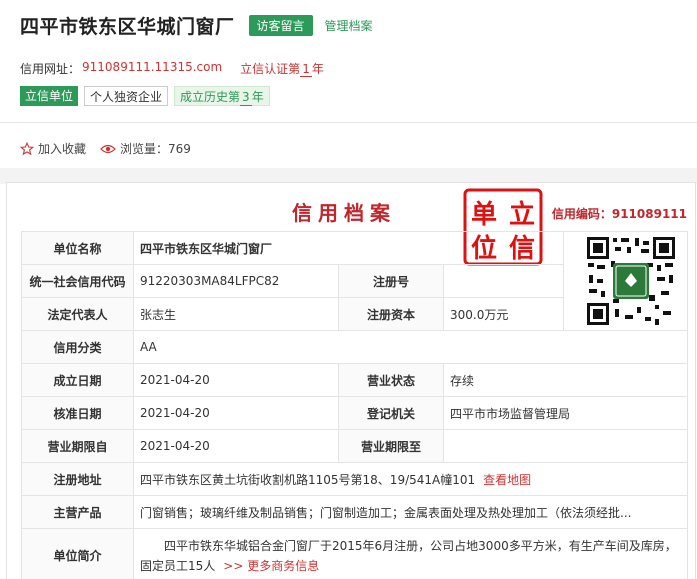 This screenshot has width=697, height=579. I want to click on address-cell: 四平市铁东区黄土坑街收割机路1105号第18、19/541A幢101 查看地图, so click(410, 479).